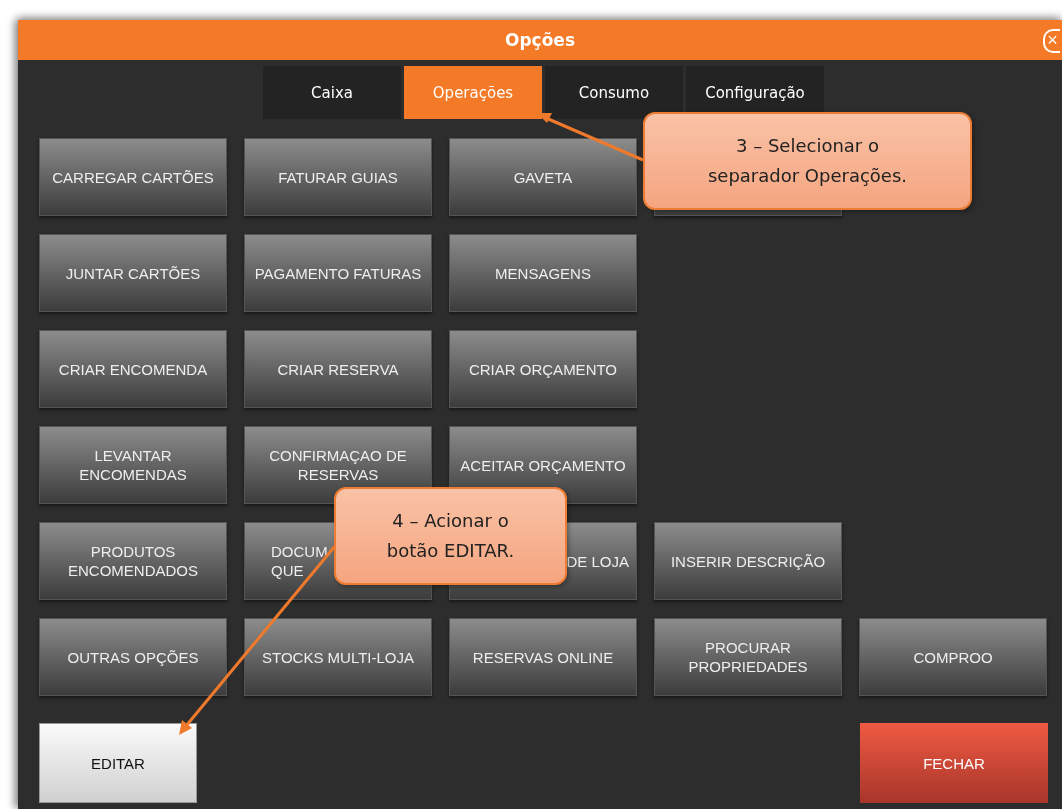  I want to click on callout-tooltip: 3 – Selecionar o separador Operações., so click(807, 161).